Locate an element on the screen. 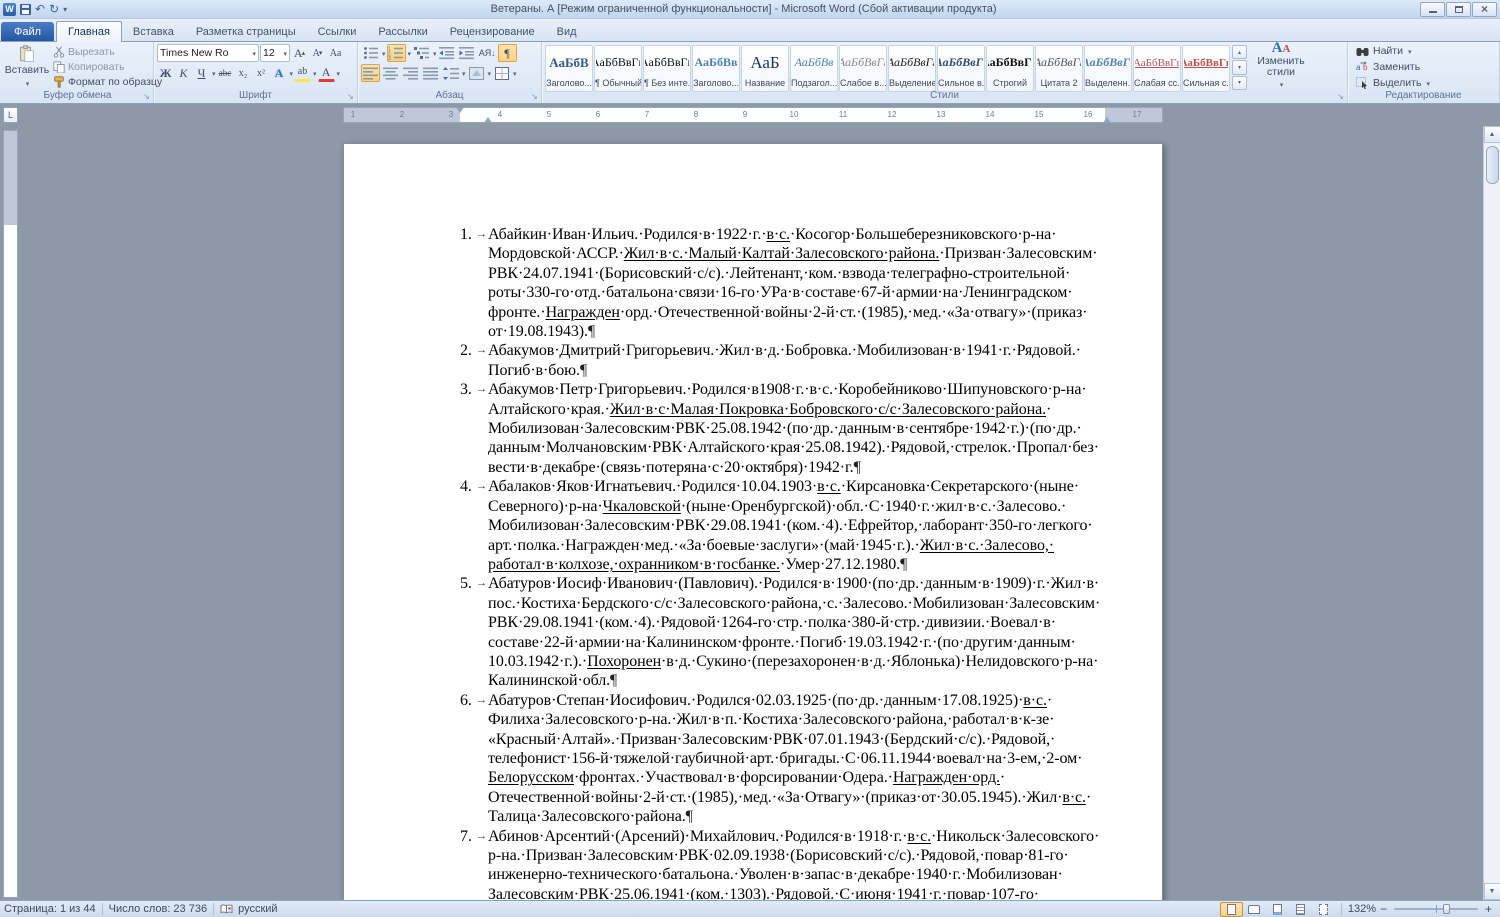  proofing-book-icon is located at coordinates (226, 909).